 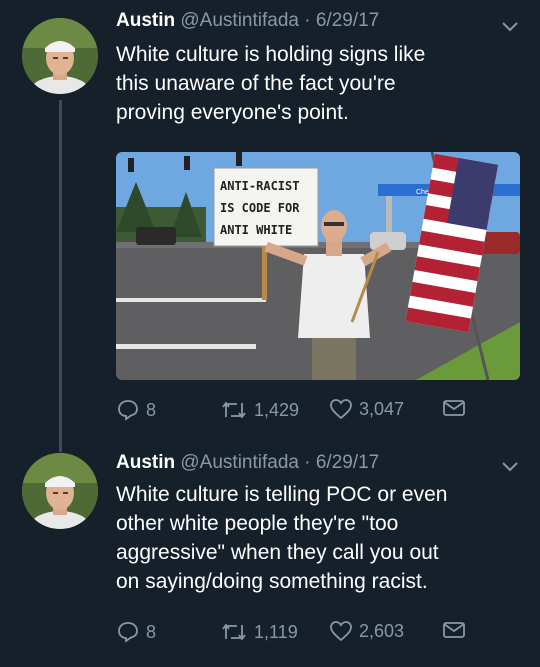 What do you see at coordinates (256, 230) in the screenshot?
I see `sign-line-3: ANTI WHITE` at bounding box center [256, 230].